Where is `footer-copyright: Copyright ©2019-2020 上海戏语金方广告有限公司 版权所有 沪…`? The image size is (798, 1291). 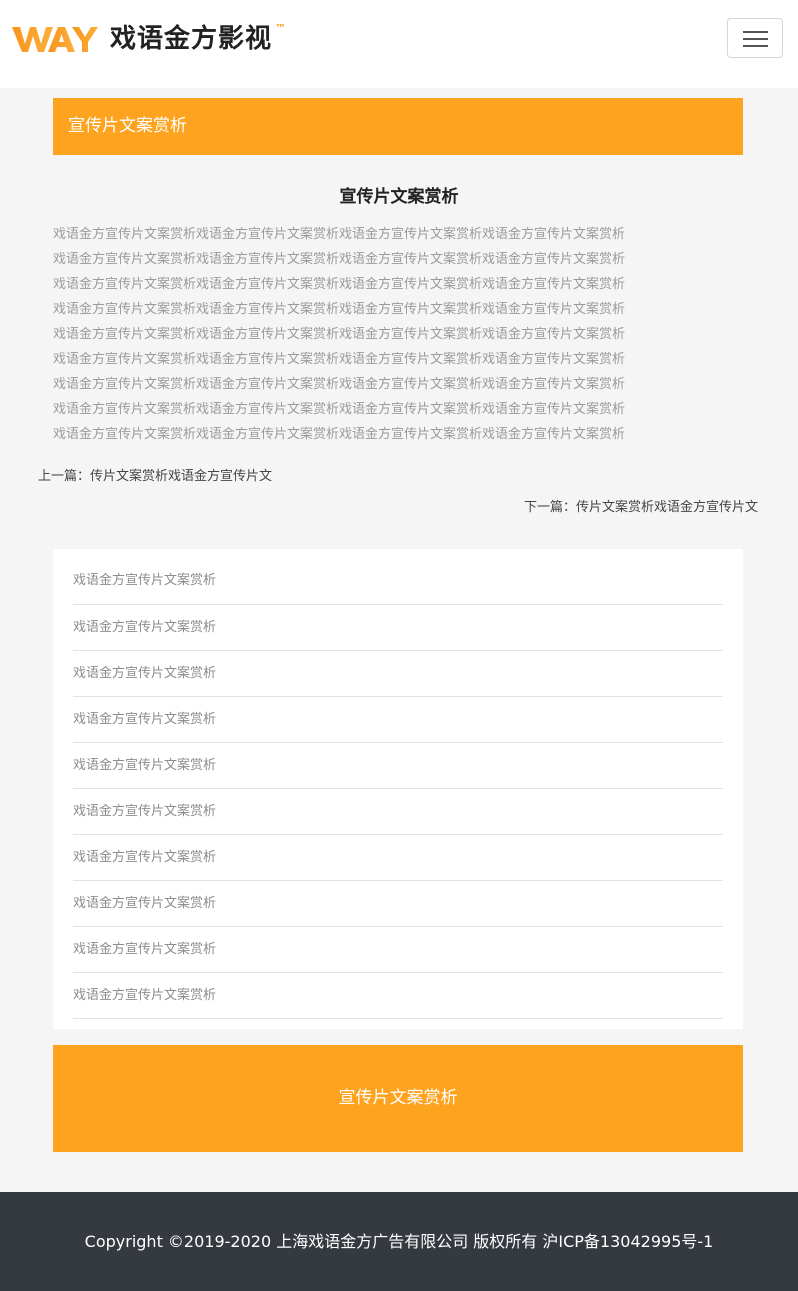 footer-copyright: Copyright ©2019-2020 上海戏语金方广告有限公司 版权所有 沪… is located at coordinates (399, 1241).